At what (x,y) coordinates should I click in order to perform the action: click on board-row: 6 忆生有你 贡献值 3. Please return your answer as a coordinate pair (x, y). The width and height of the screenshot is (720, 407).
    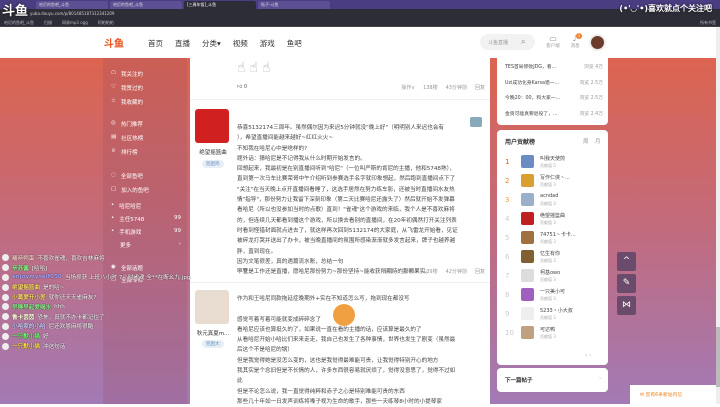
    Looking at the image, I should click on (553, 258).